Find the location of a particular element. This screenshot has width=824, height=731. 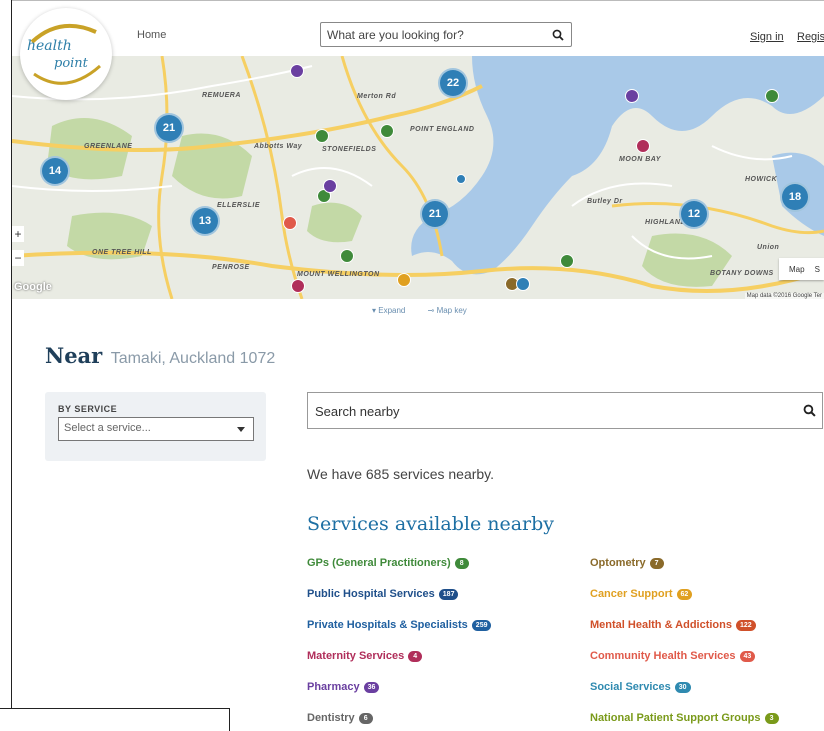

map-type-satellite: S is located at coordinates (817, 269).